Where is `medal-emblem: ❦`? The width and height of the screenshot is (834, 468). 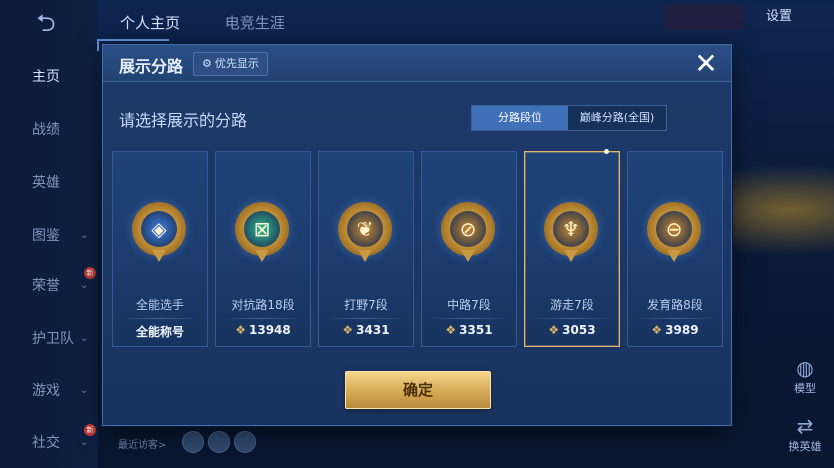
medal-emblem: ❦ is located at coordinates (365, 229).